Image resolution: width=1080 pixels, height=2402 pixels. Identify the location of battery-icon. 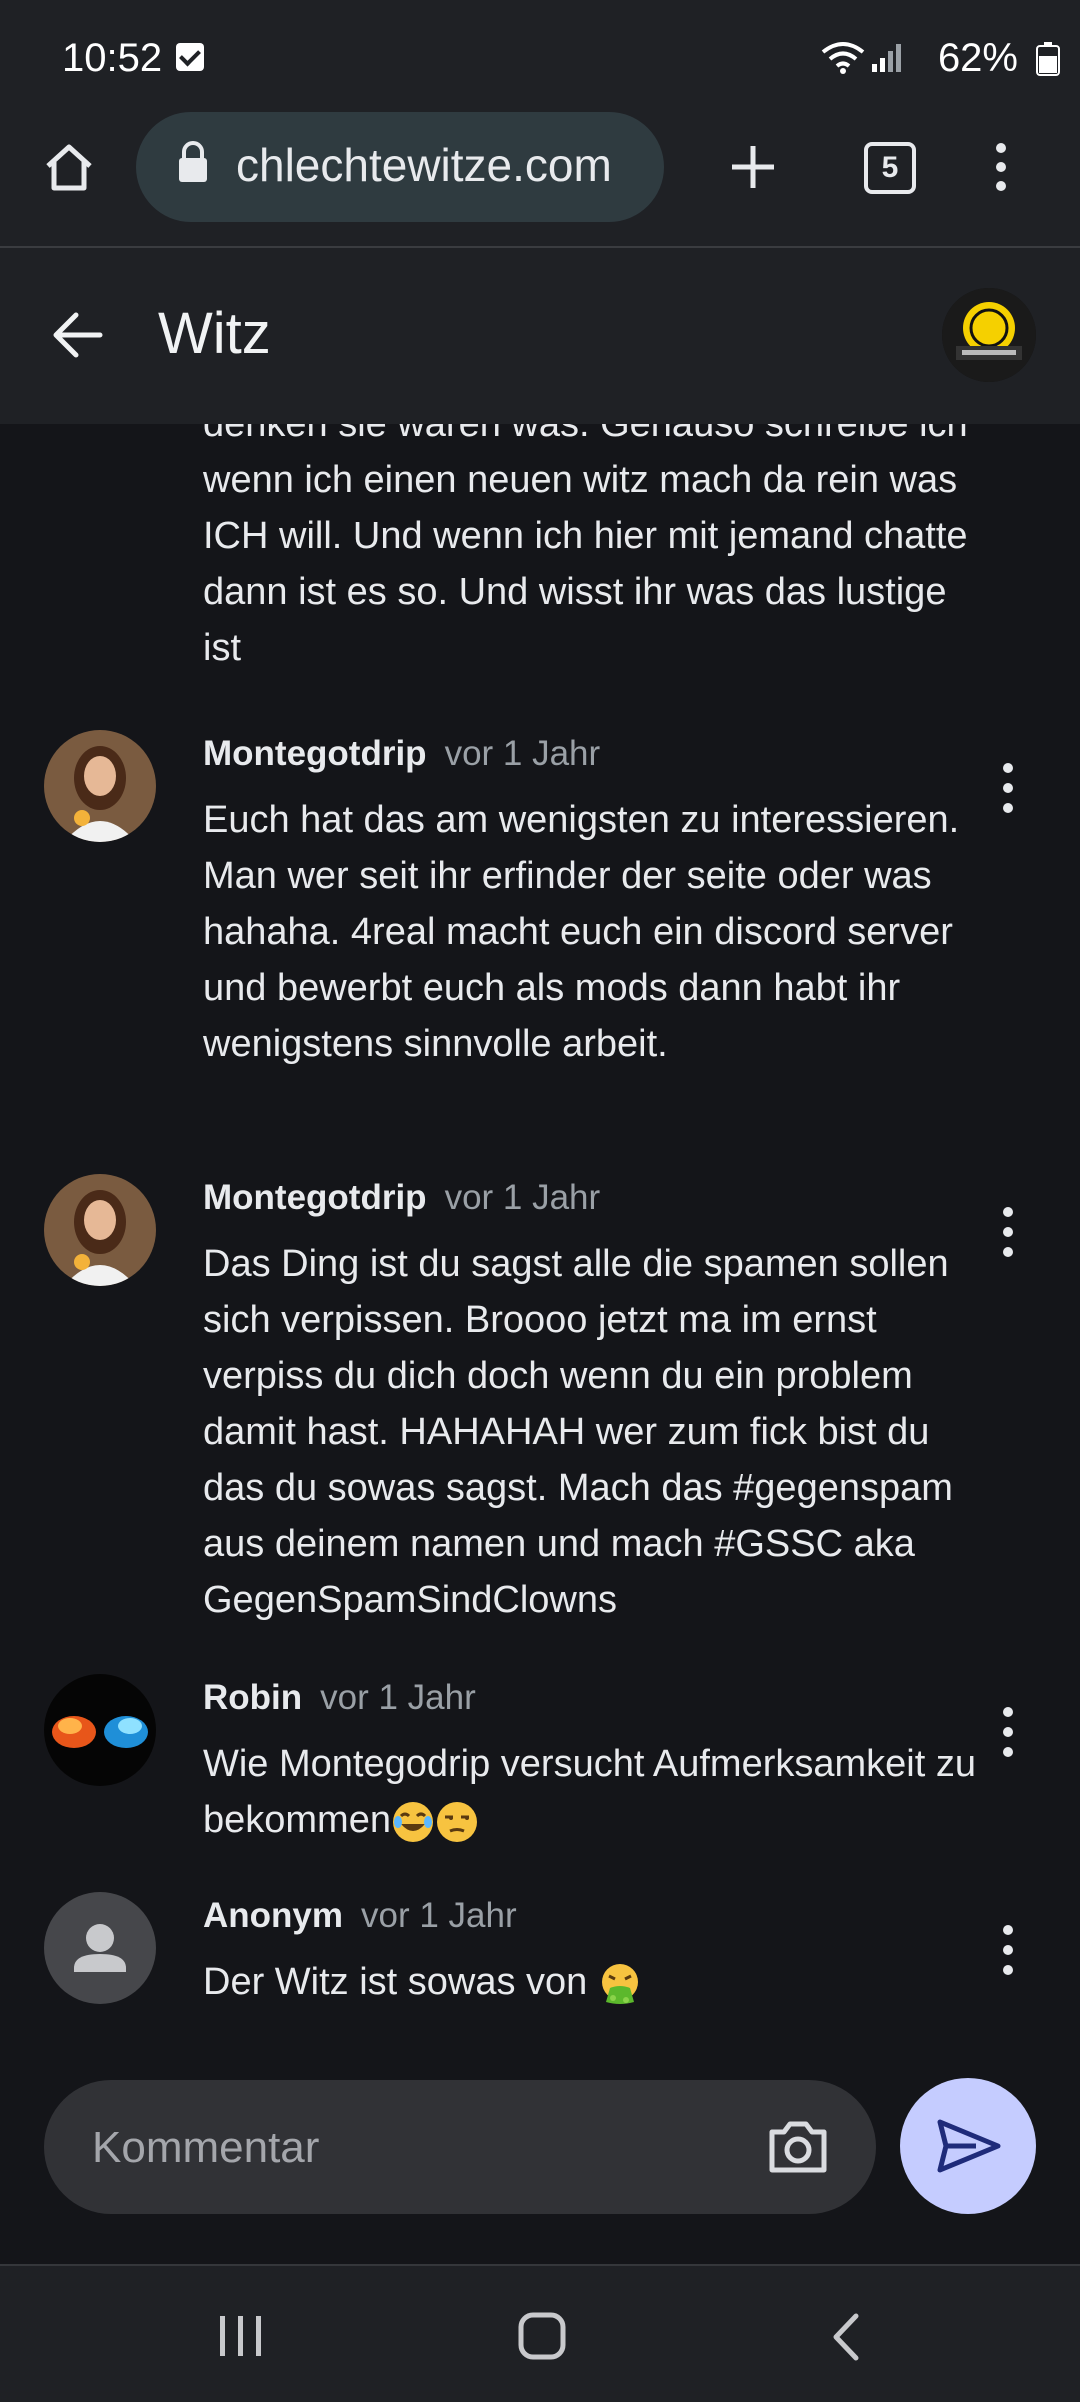
(1048, 59).